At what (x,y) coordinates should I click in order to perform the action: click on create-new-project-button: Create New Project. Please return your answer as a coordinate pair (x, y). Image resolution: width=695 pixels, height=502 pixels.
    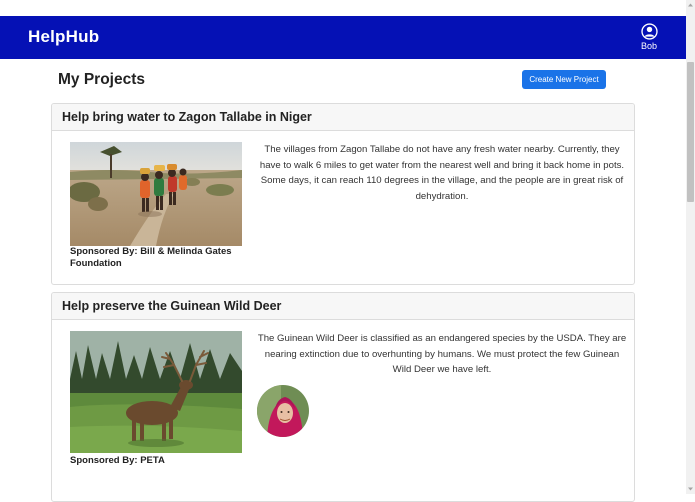
    Looking at the image, I should click on (564, 79).